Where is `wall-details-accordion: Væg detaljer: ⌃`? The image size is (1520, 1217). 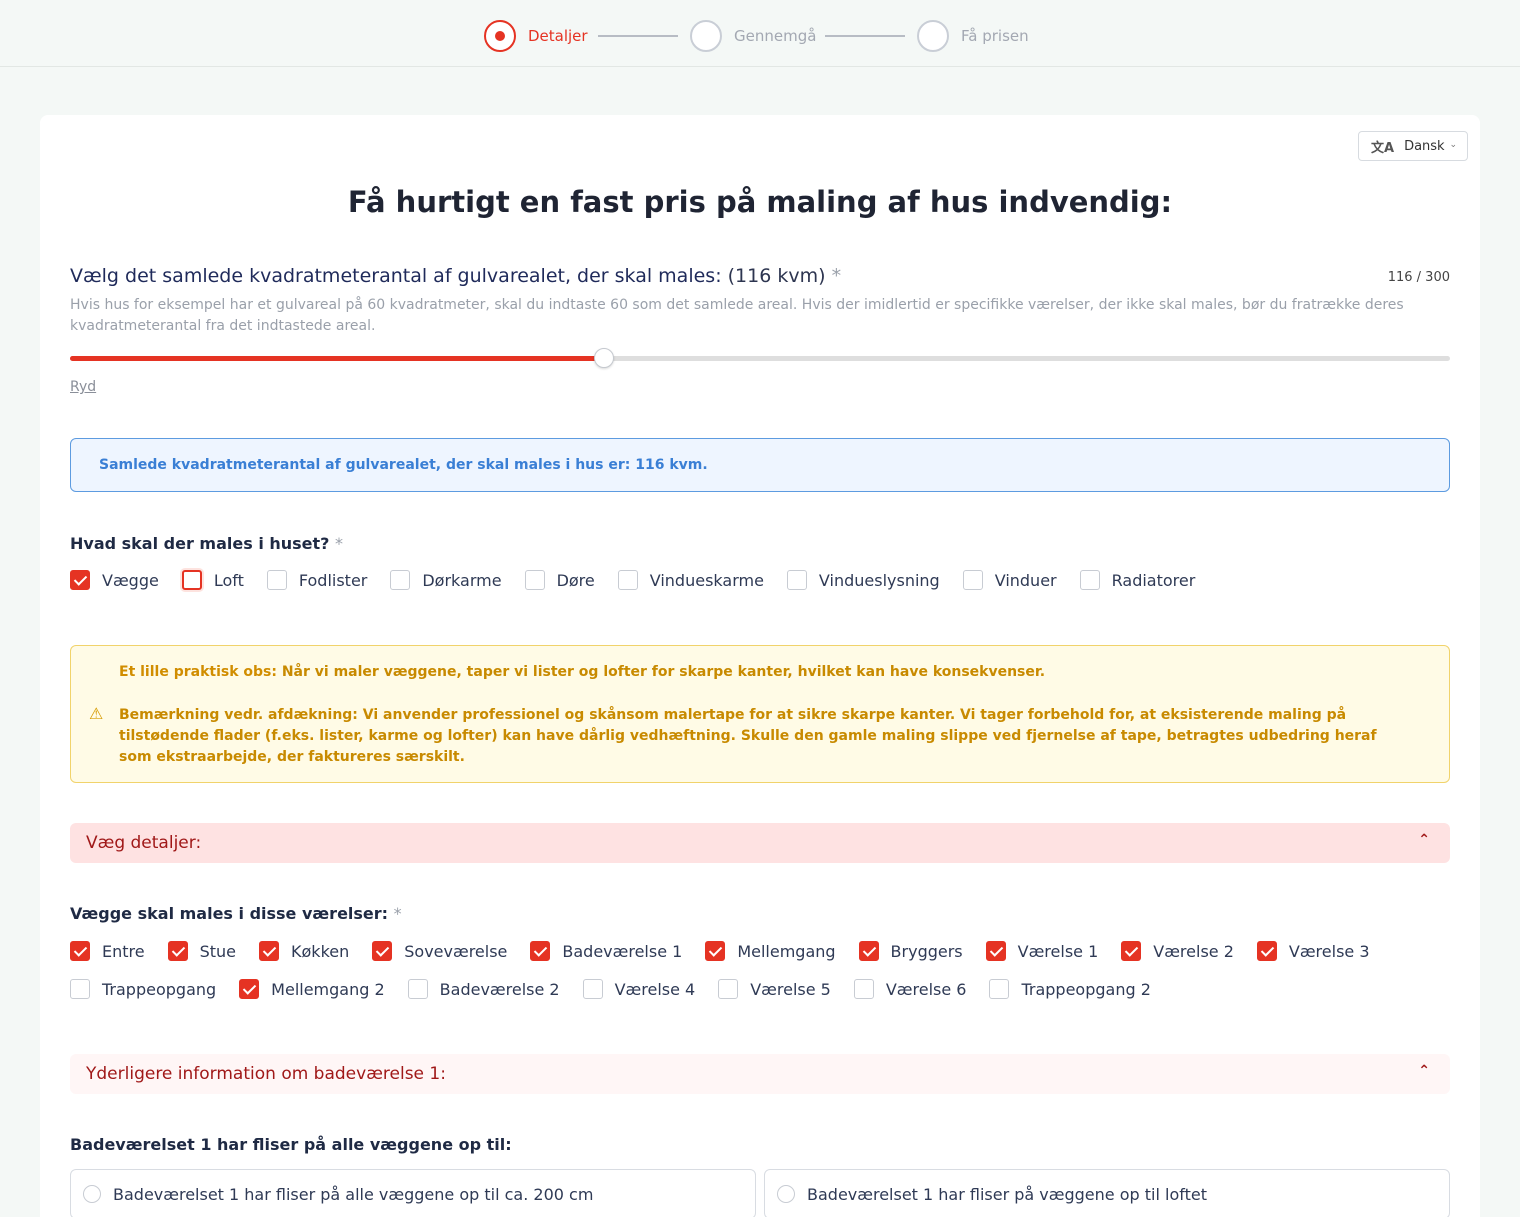 wall-details-accordion: Væg detaljer: ⌃ is located at coordinates (760, 843).